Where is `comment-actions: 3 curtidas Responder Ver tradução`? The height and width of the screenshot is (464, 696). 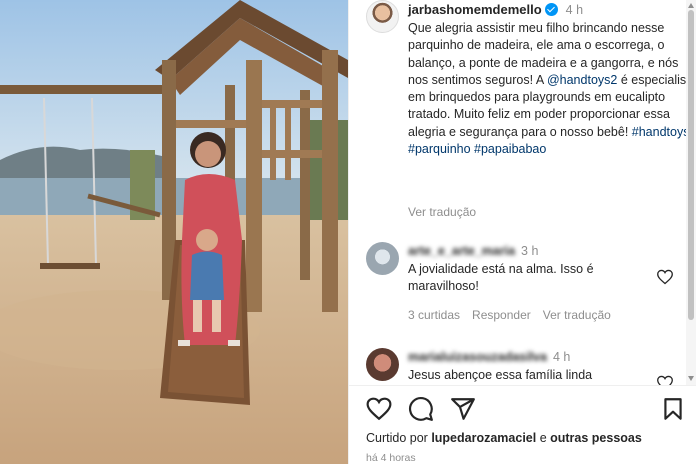
comment-actions: 3 curtidas Responder Ver tradução is located at coordinates (515, 315).